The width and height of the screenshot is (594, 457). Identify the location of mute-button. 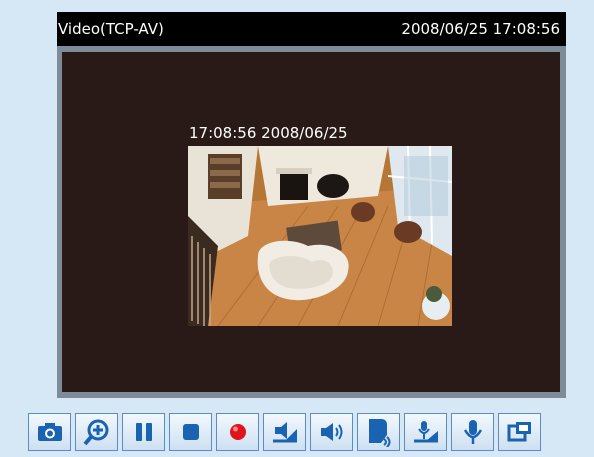
(378, 432).